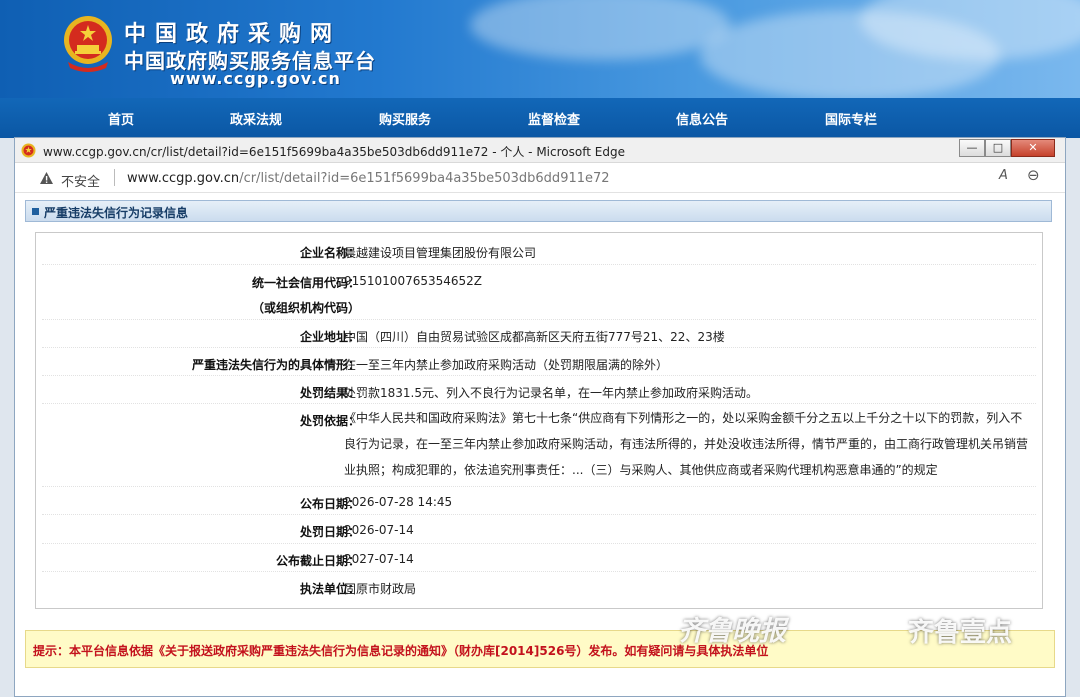  Describe the element at coordinates (380, 589) in the screenshot. I see `agency-value: 固原市财政局` at that location.